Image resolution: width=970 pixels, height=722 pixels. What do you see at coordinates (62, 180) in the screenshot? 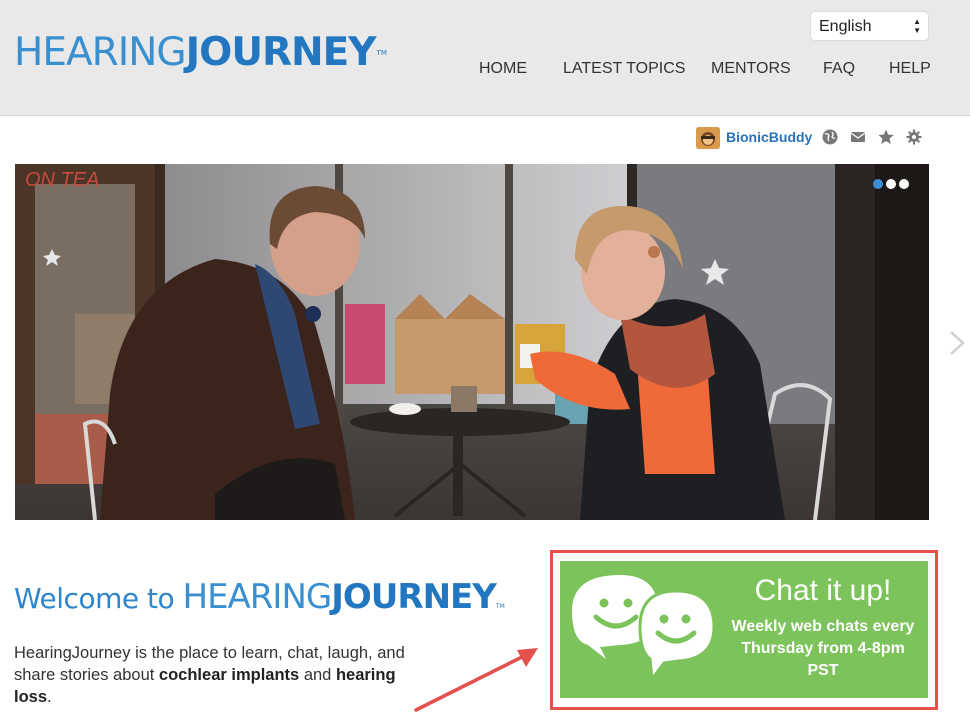
I see `hero-sign-text: ON TEA` at bounding box center [62, 180].